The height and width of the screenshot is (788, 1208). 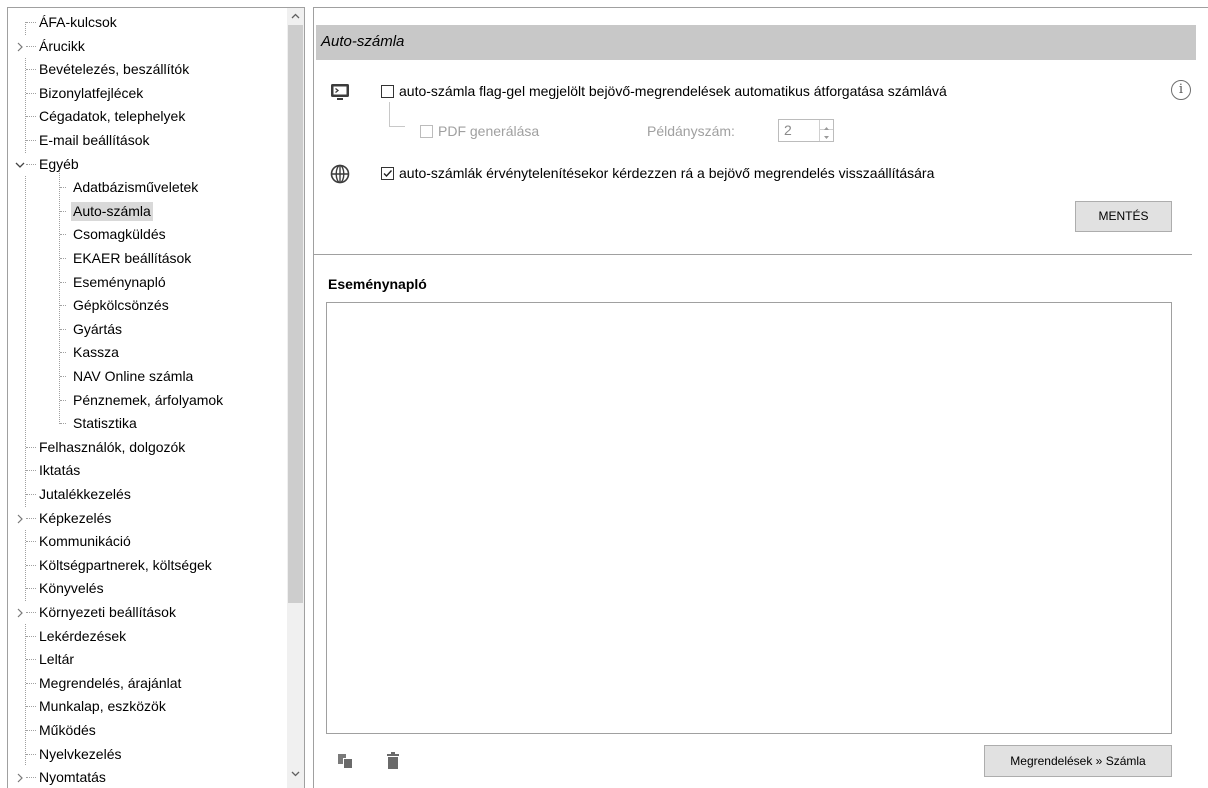 I want to click on tree-item-label: Működés, so click(x=67, y=730).